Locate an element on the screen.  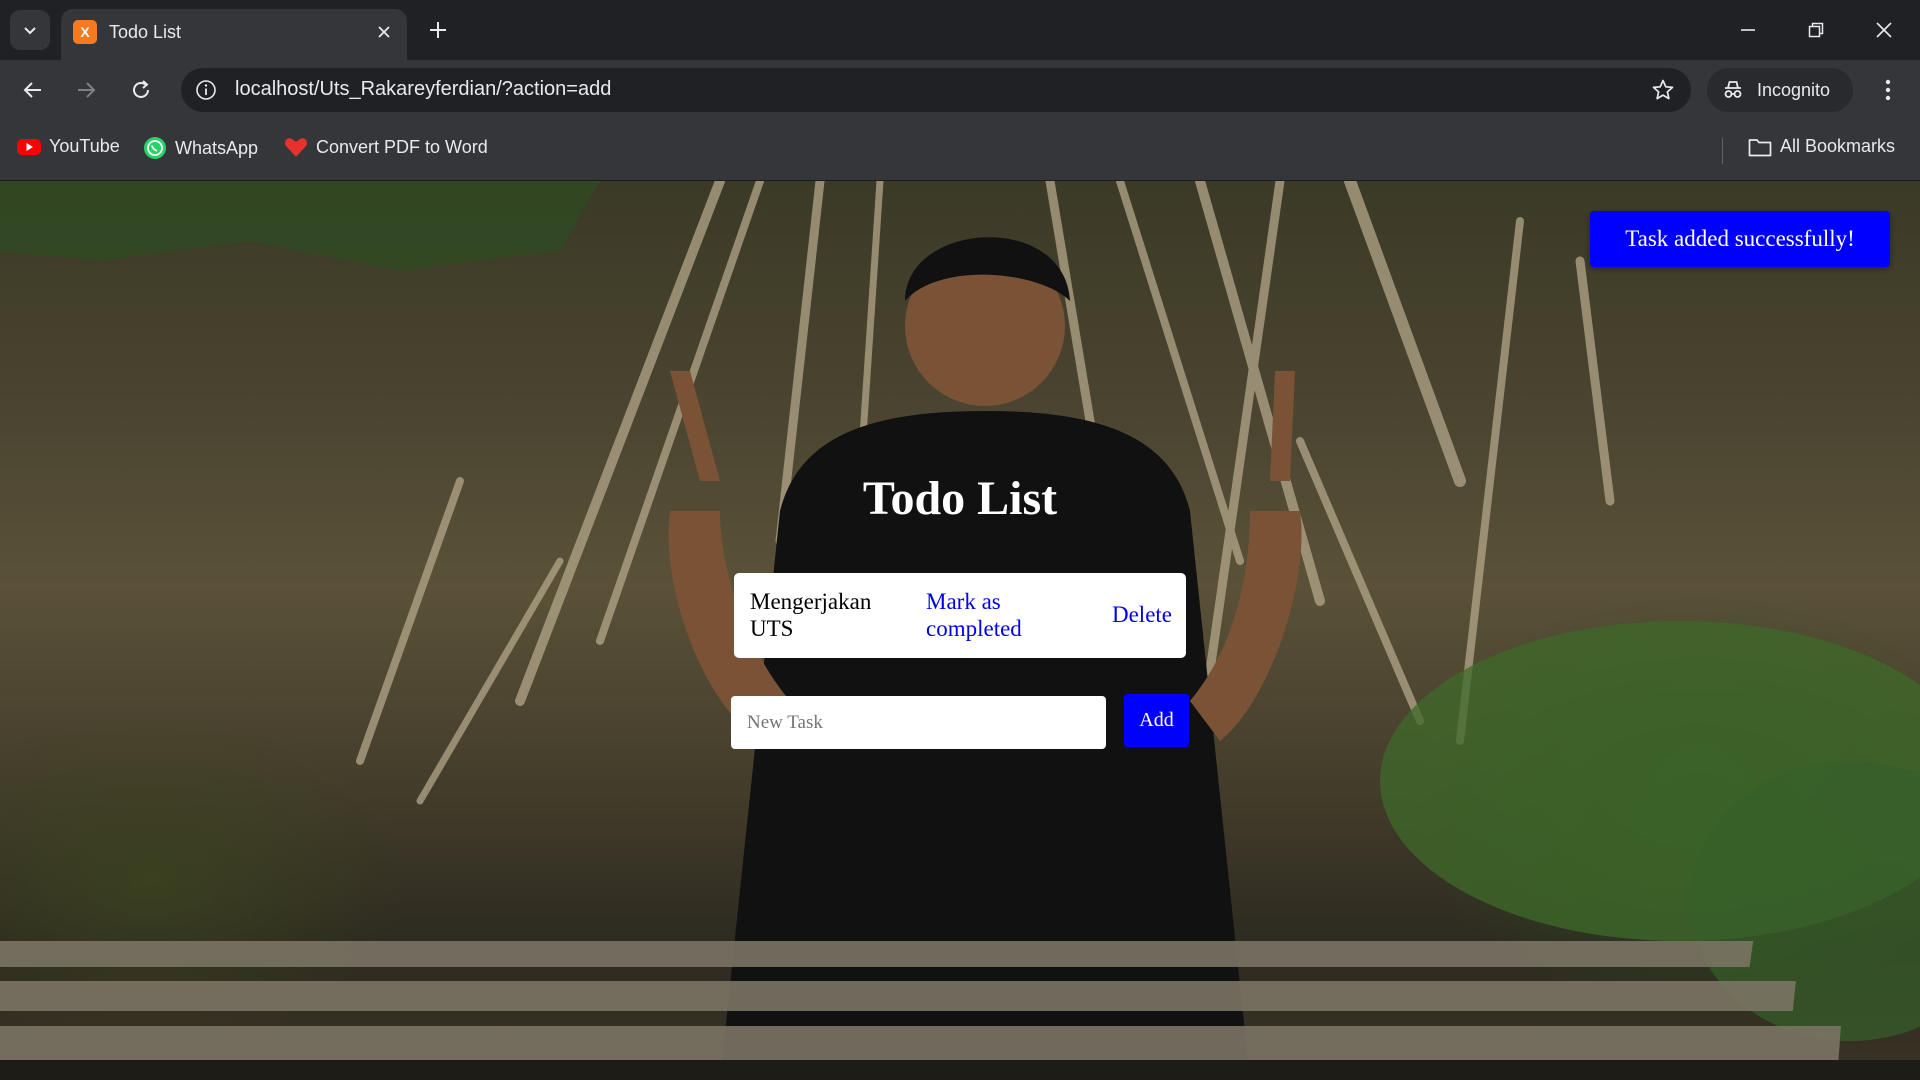
plus-icon is located at coordinates (438, 30).